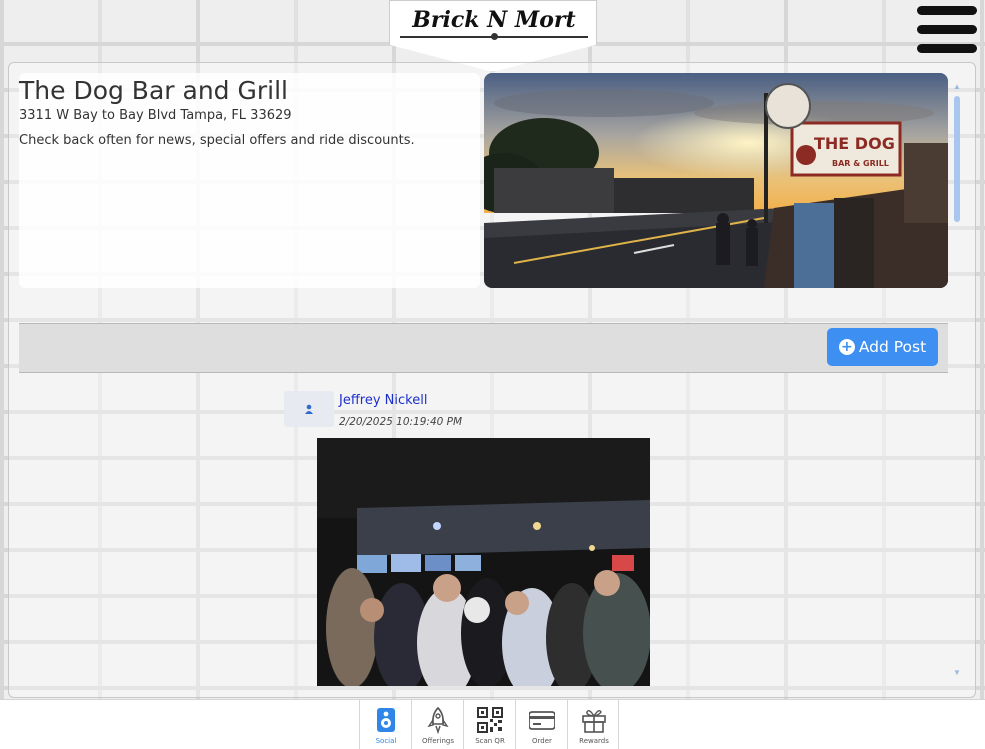 This screenshot has width=985, height=749. What do you see at coordinates (957, 87) in the screenshot?
I see `scroll-up-arrow-icon: ▲` at bounding box center [957, 87].